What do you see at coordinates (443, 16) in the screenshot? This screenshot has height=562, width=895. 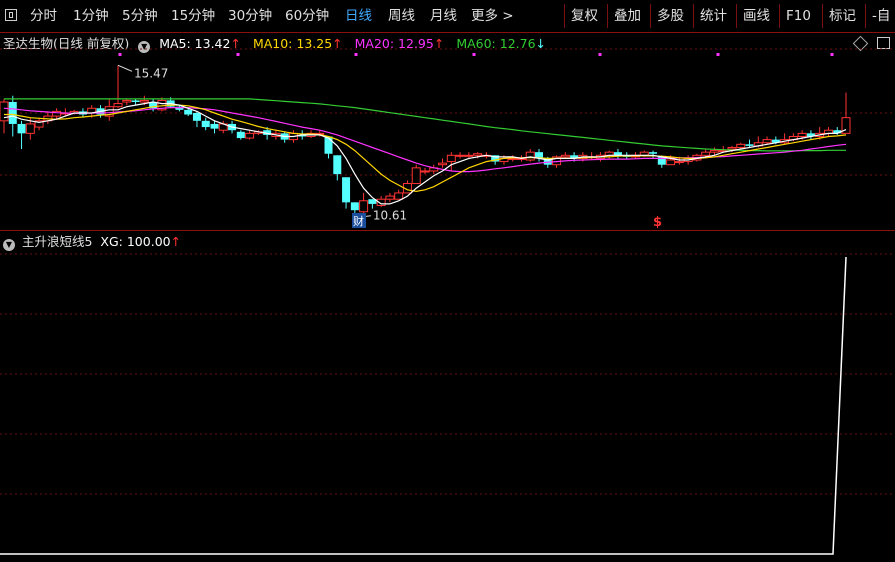 I see `tab-monthly: 月线` at bounding box center [443, 16].